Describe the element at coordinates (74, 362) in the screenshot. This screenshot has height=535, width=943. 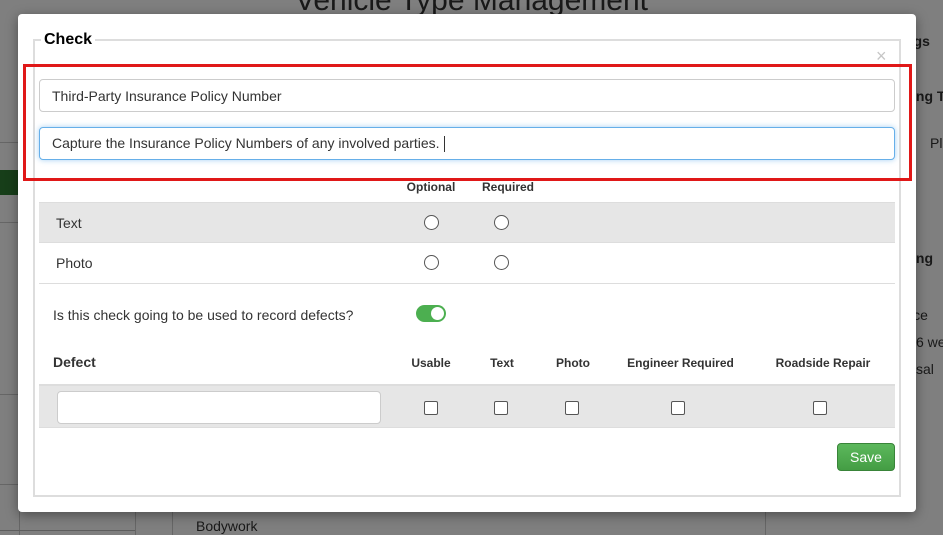
I see `defect-header: Defect` at that location.